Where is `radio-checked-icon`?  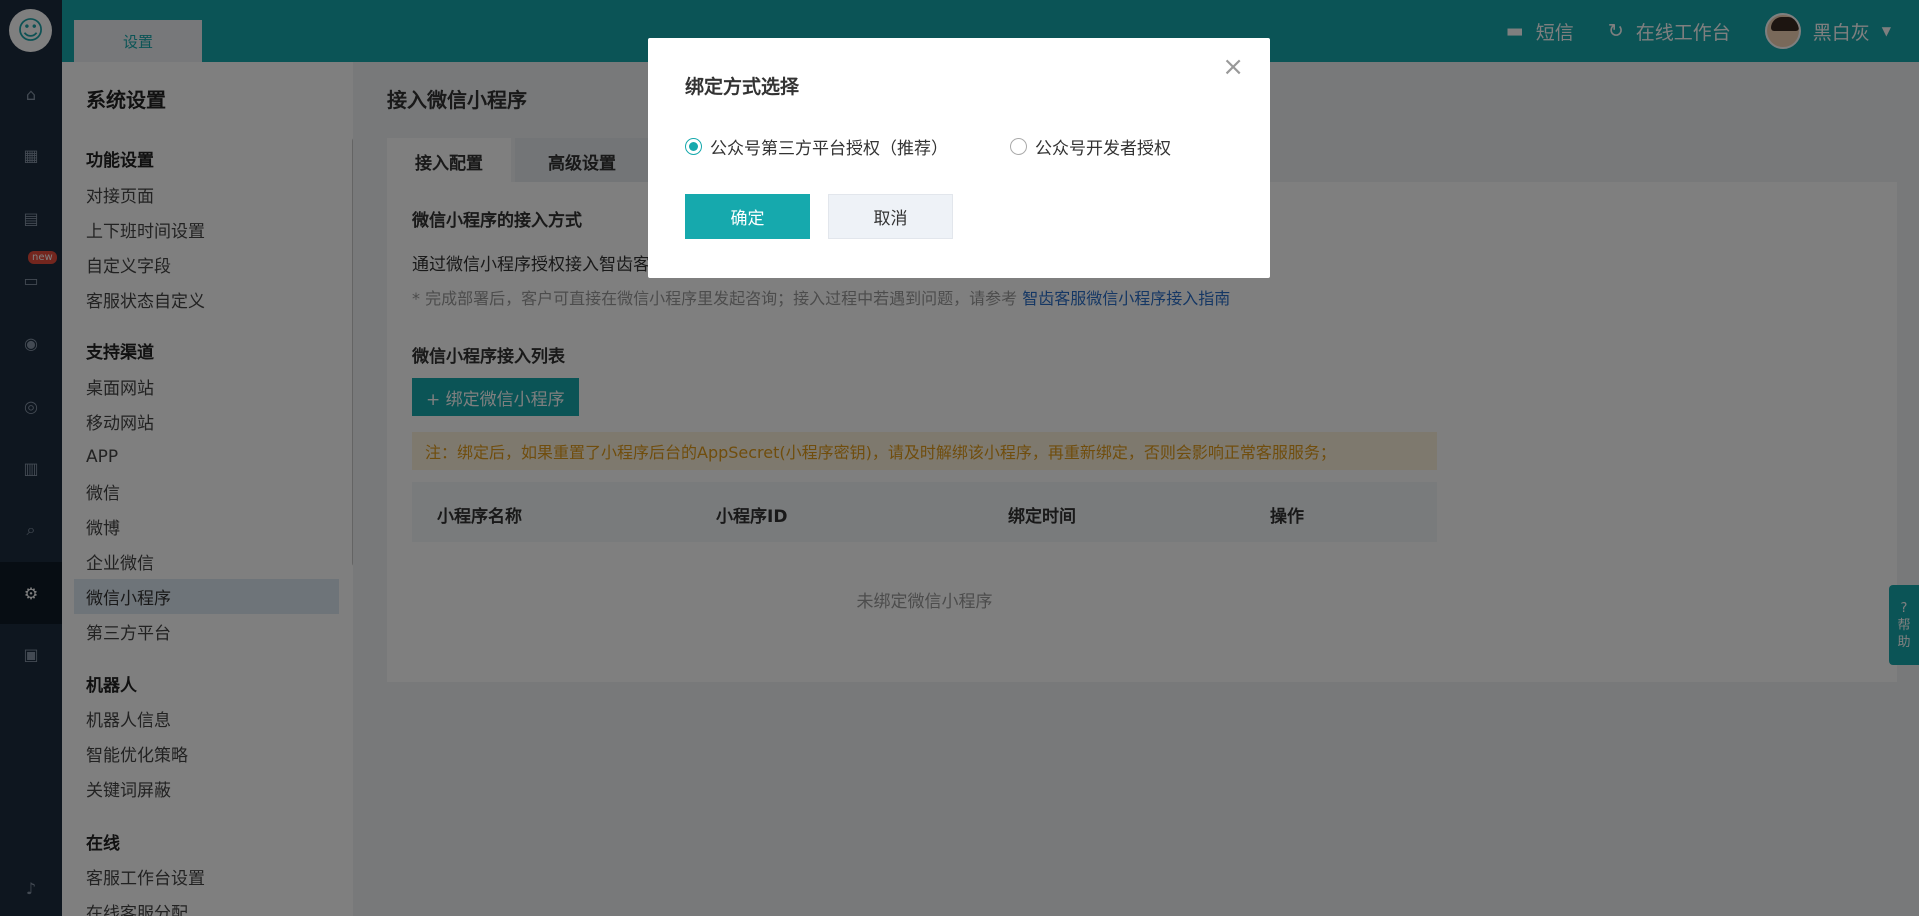
radio-checked-icon is located at coordinates (693, 146).